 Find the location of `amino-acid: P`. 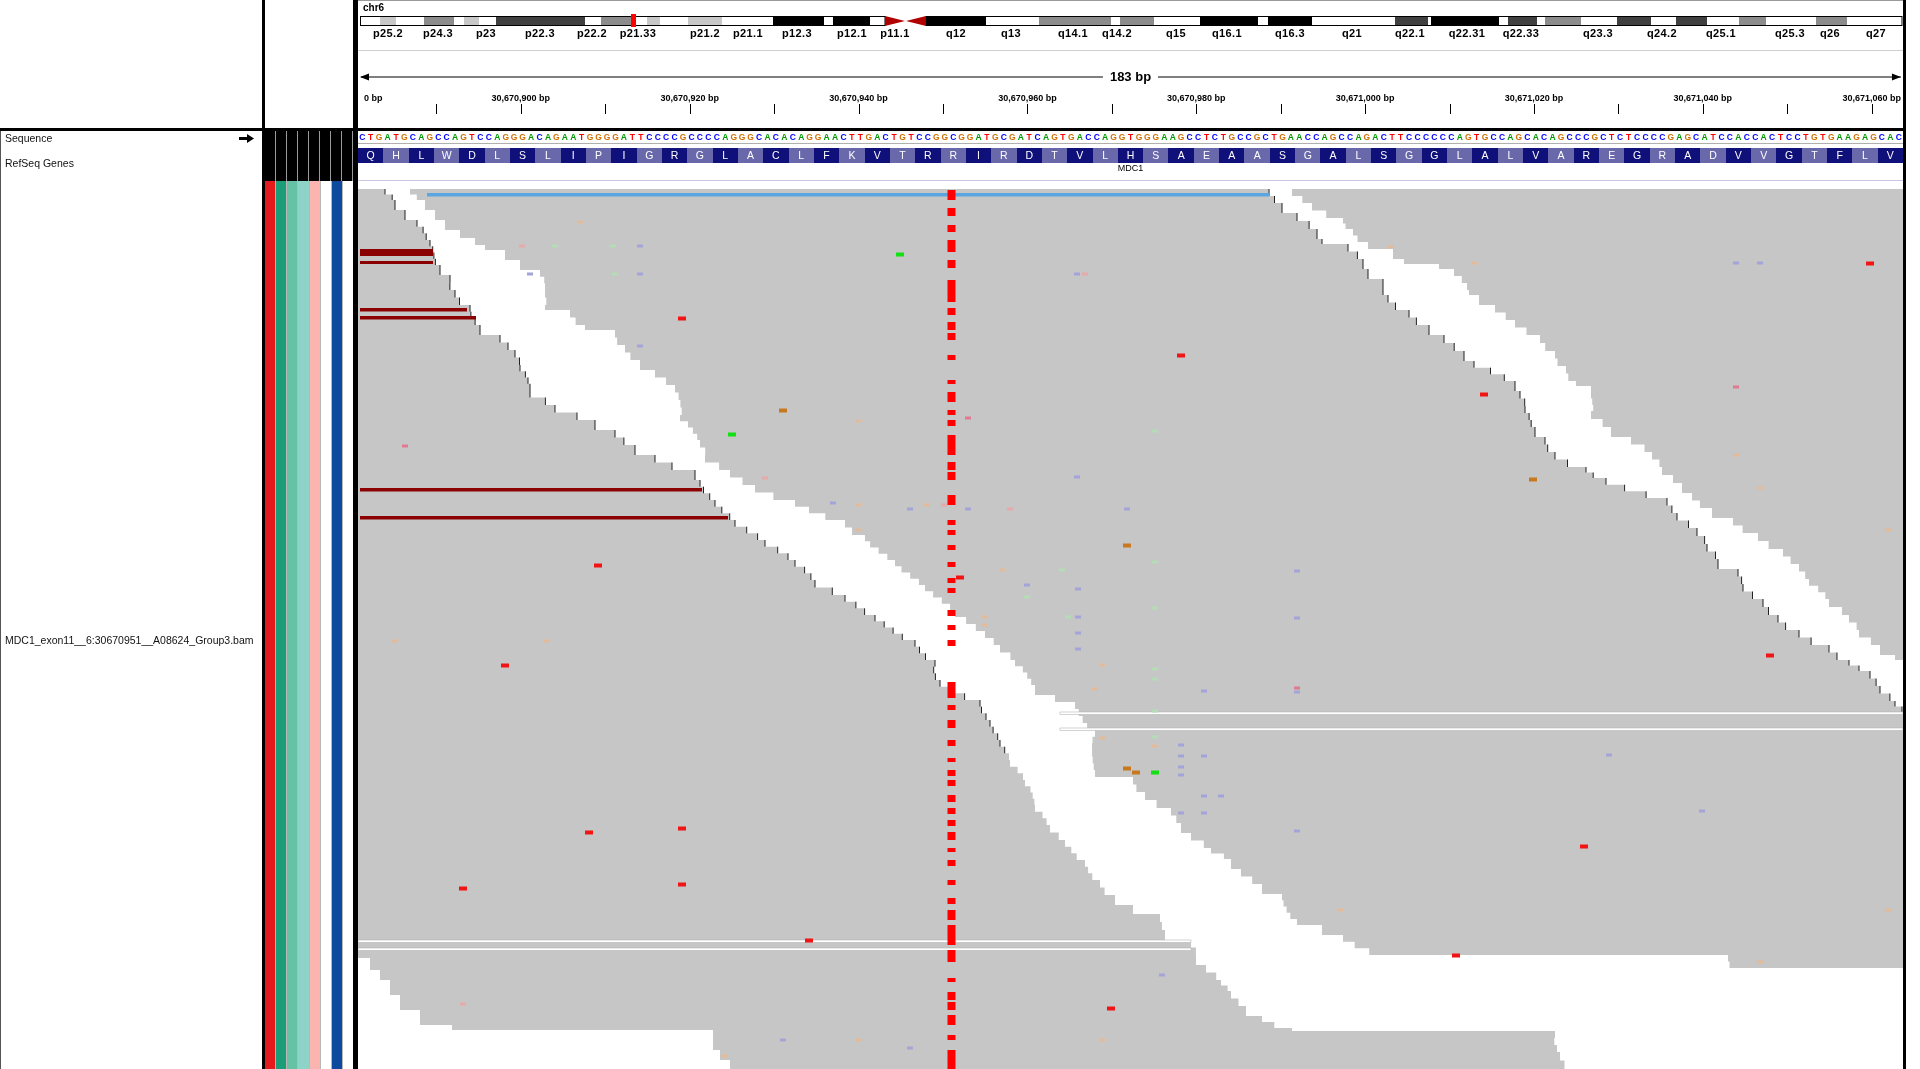

amino-acid: P is located at coordinates (598, 155).